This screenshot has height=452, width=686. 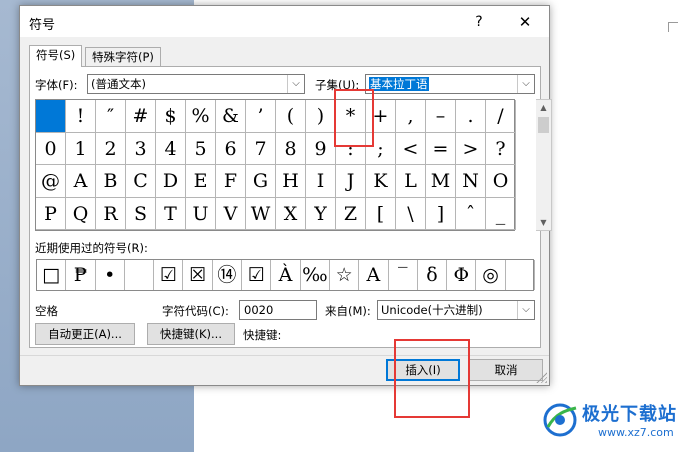 I want to click on symbol-cell: %, so click(x=201, y=116).